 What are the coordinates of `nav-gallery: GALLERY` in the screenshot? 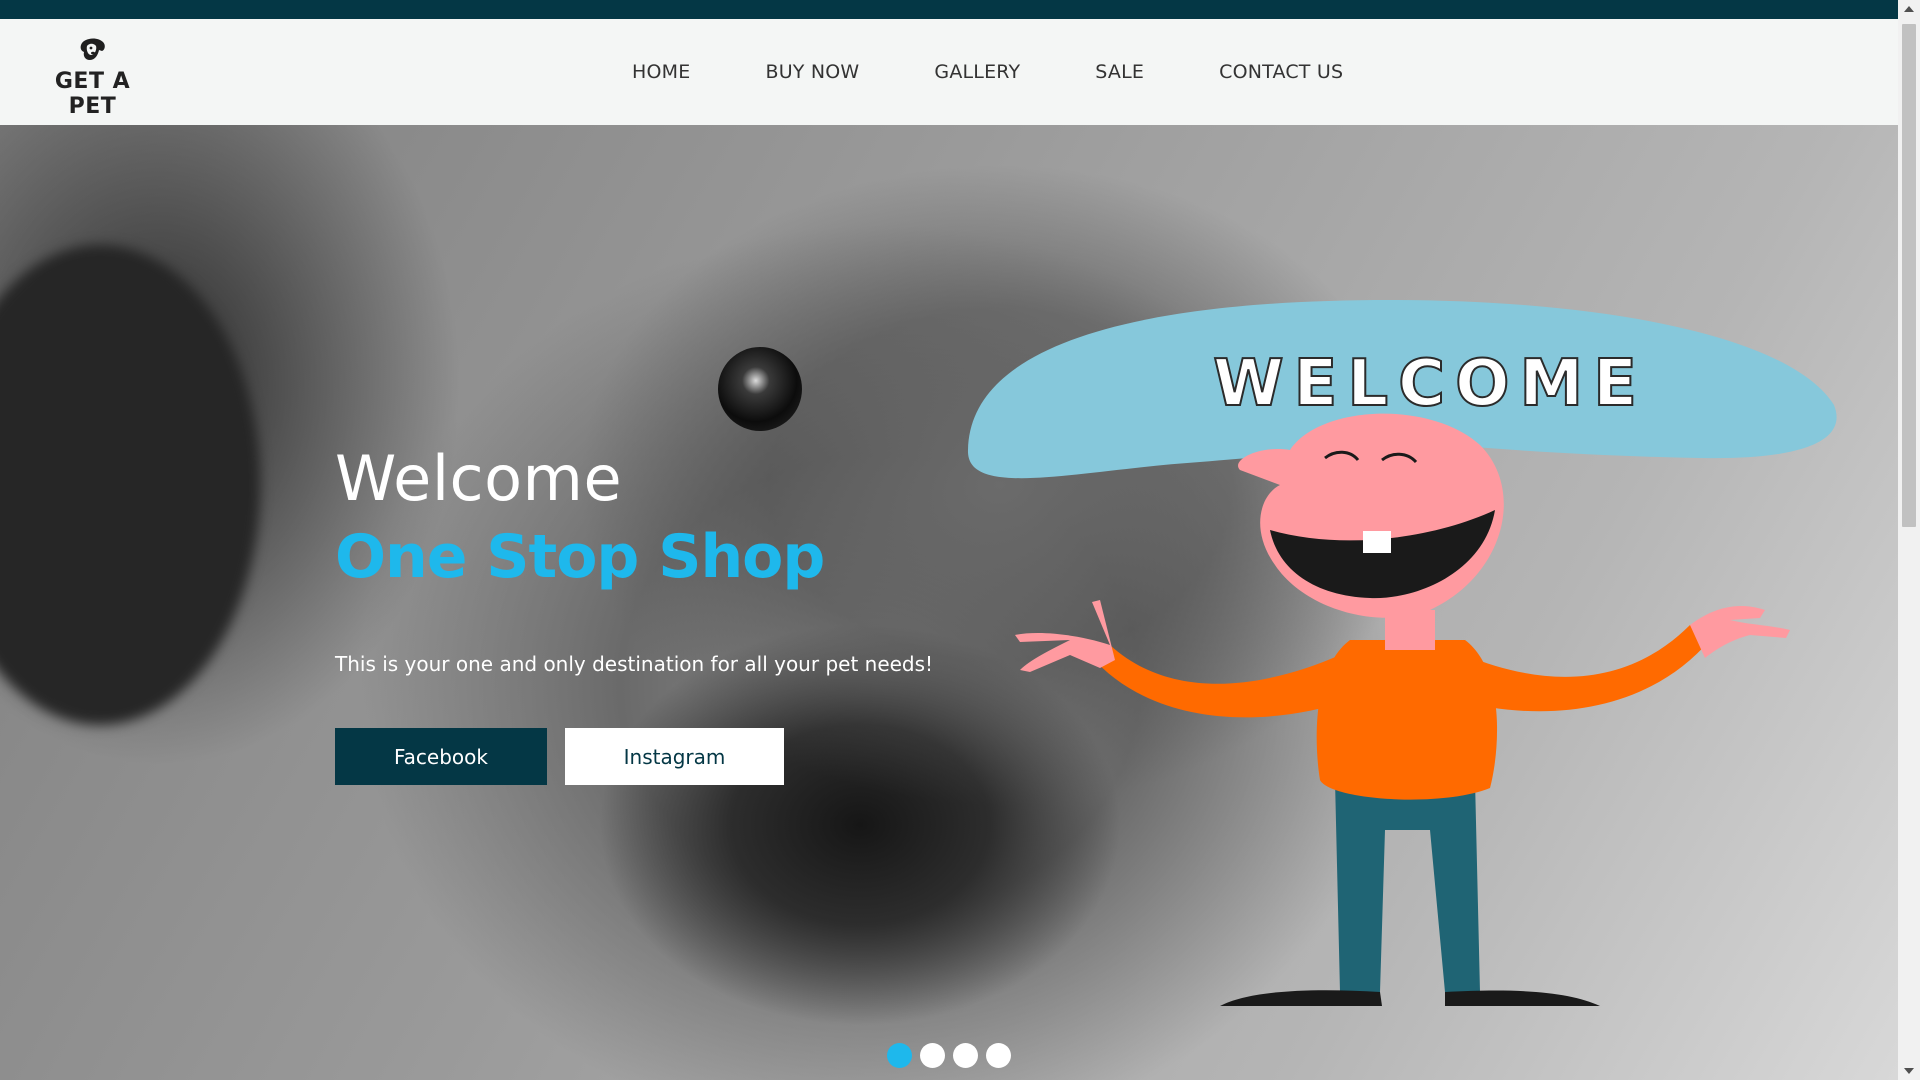 It's located at (977, 72).